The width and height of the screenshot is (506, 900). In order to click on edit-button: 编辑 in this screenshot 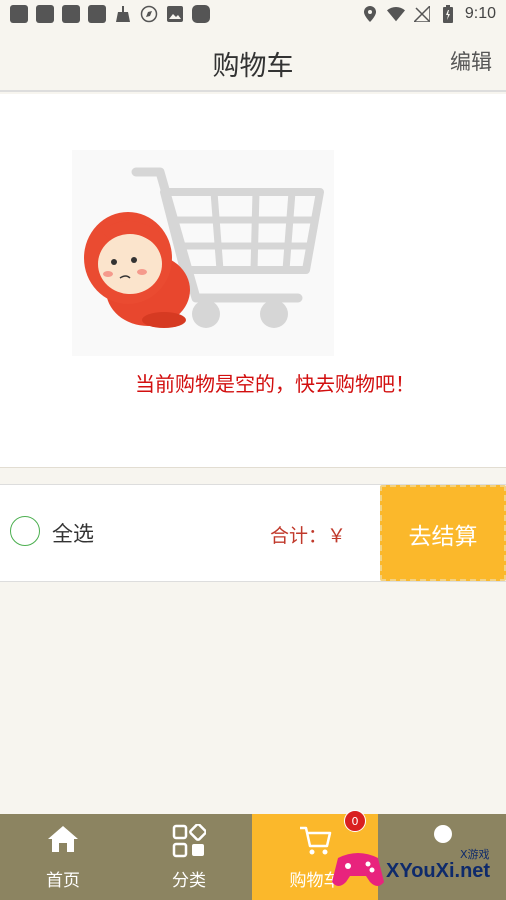, I will do `click(471, 61)`.